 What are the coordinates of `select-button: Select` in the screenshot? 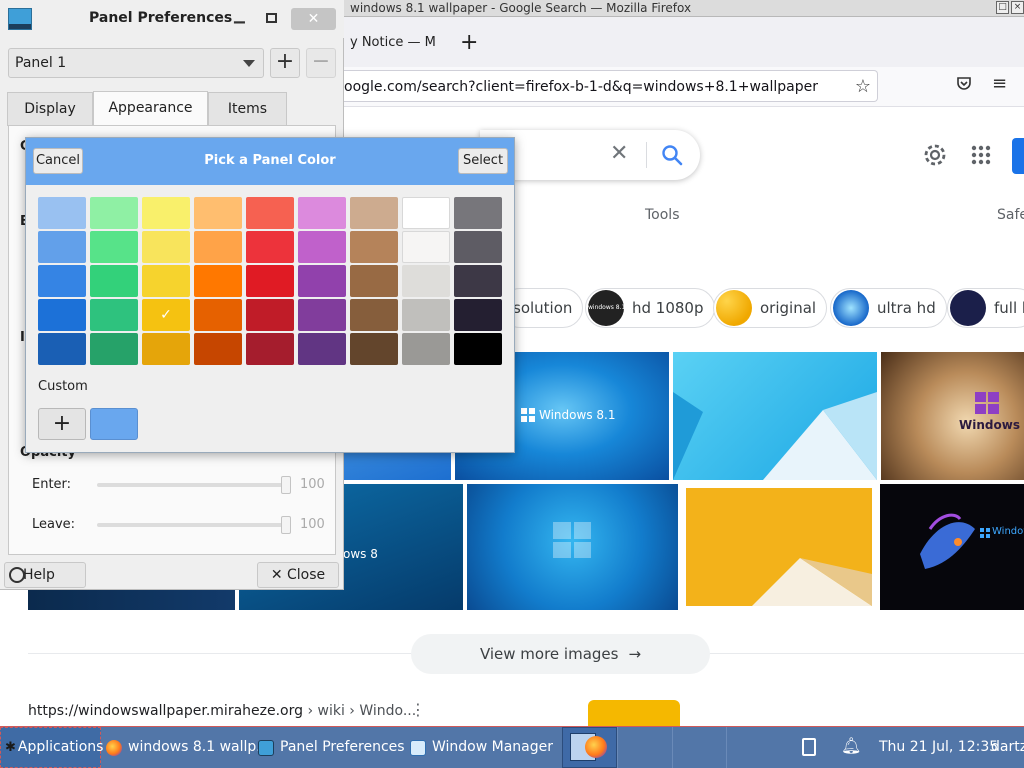 It's located at (483, 161).